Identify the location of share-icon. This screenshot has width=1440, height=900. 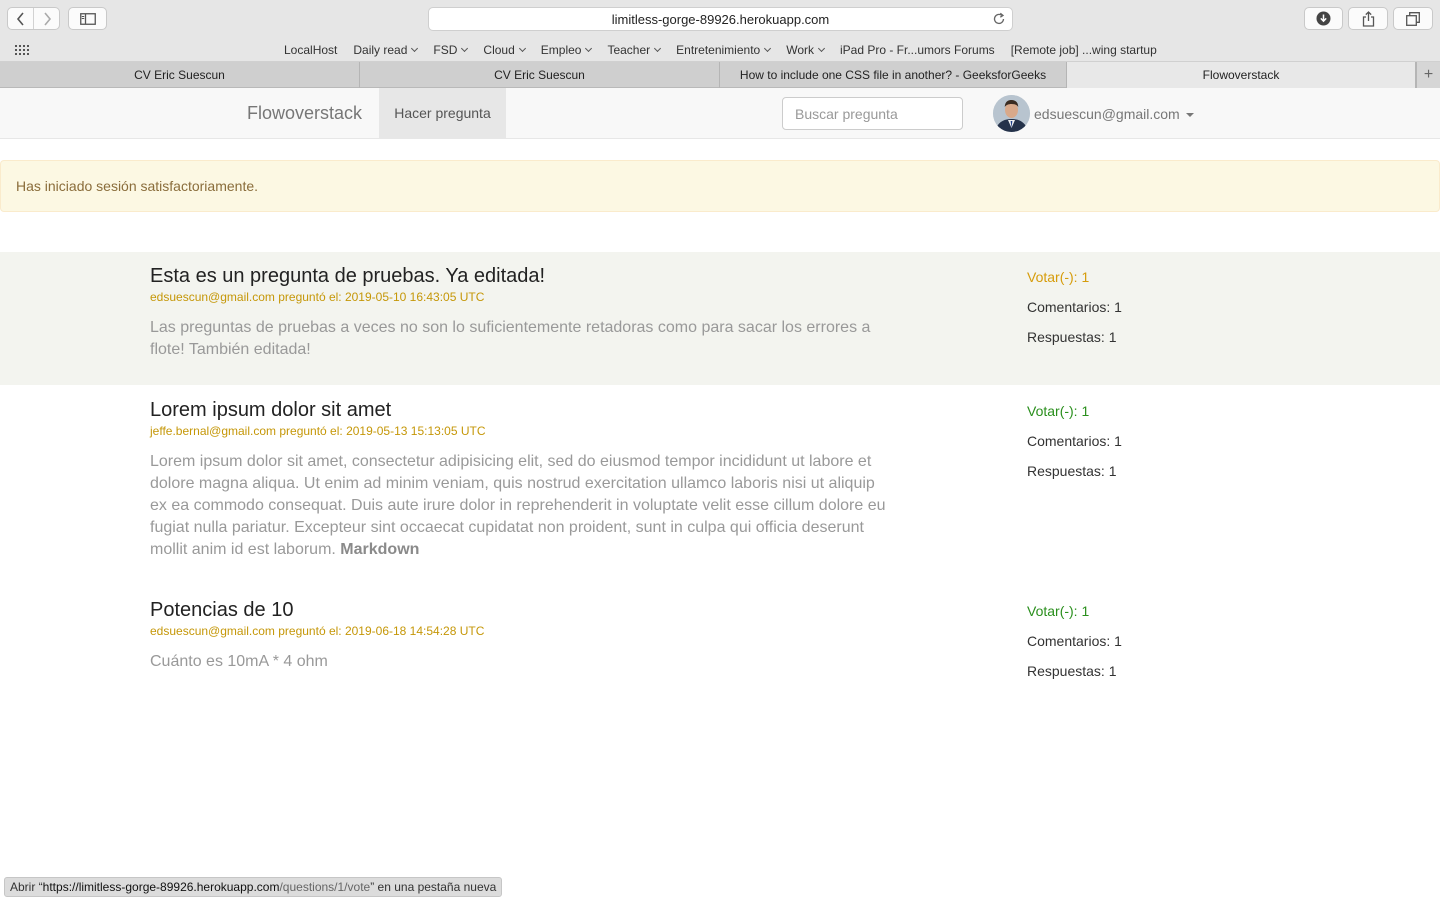
(1368, 18).